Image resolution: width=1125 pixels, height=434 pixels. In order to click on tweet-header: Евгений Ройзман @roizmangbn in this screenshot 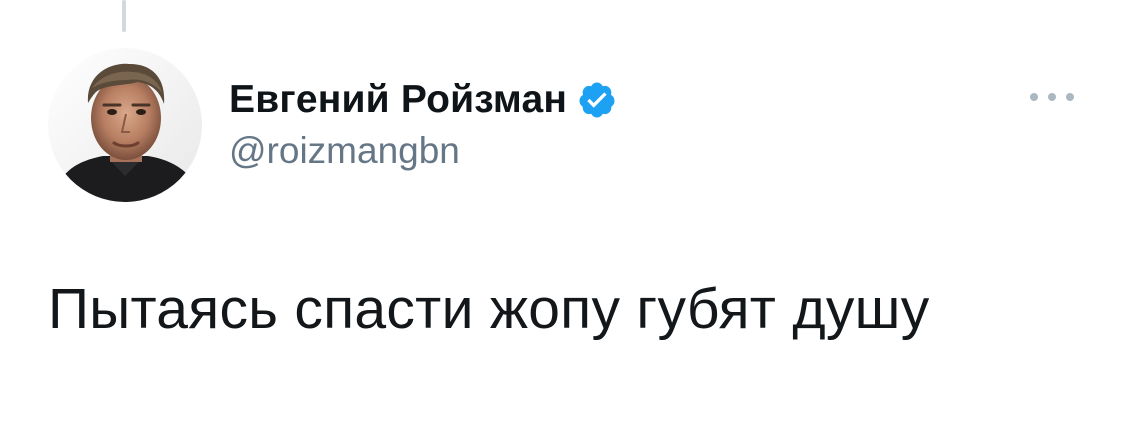, I will do `click(423, 123)`.